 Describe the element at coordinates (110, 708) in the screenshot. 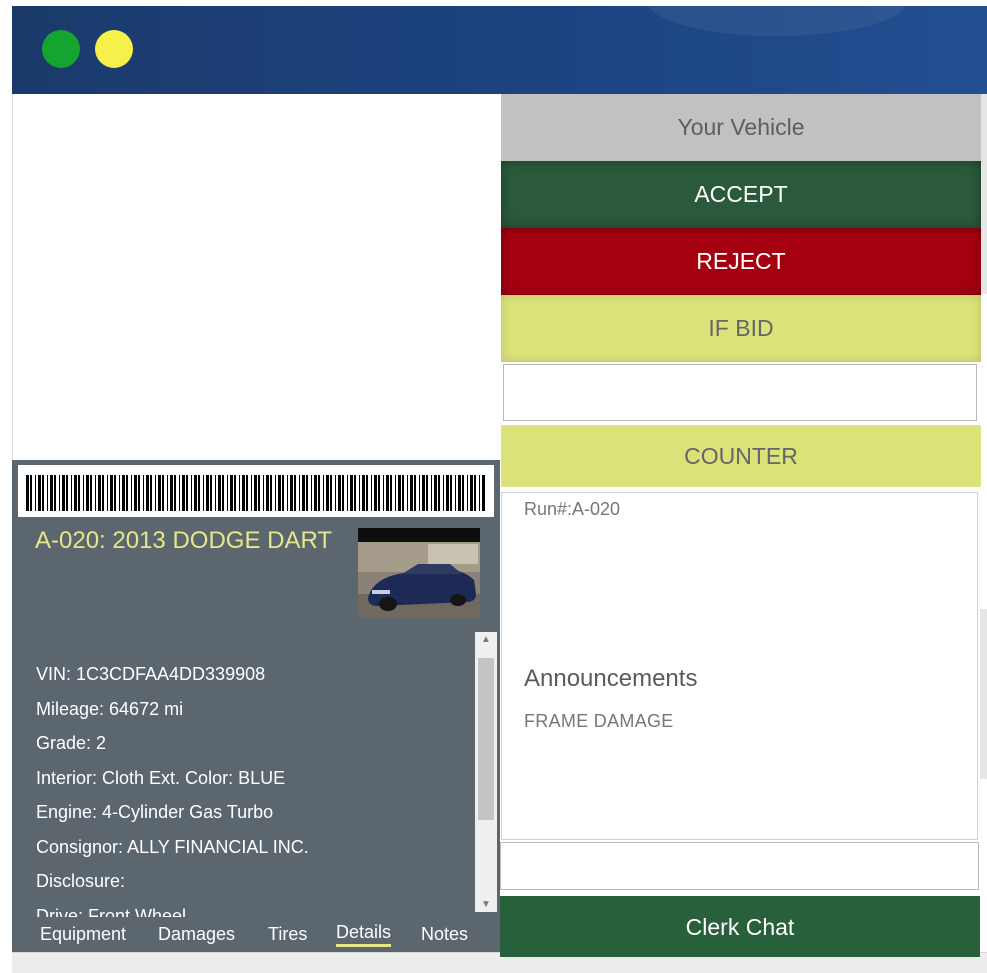

I see `vehicle-detail-item: Mileage: 64672 mi` at that location.